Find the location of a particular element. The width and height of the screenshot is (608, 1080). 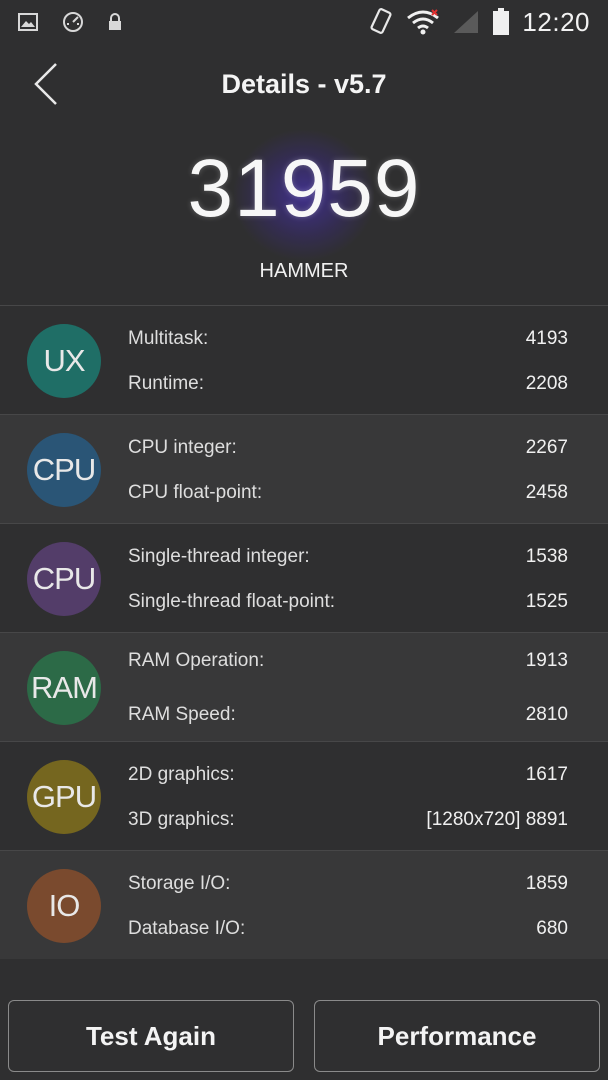

bottom-action-bar: Test Again Performance is located at coordinates (304, 1036).